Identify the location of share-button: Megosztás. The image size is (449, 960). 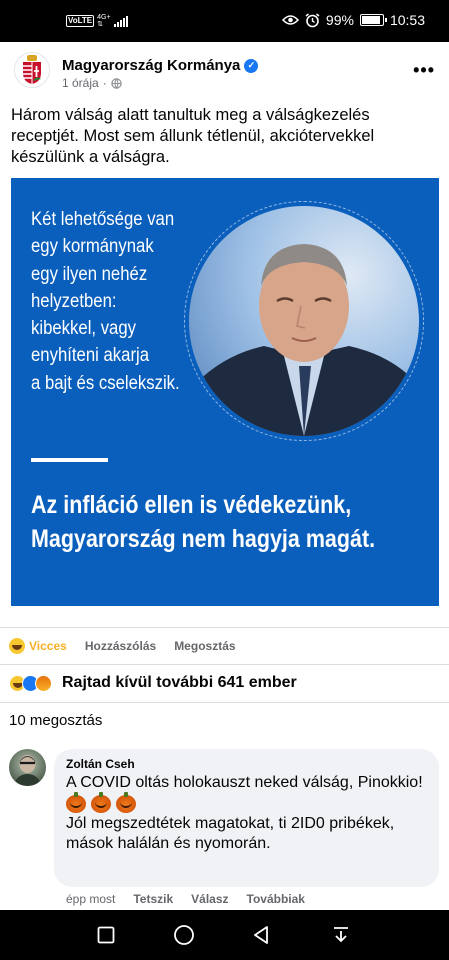
(204, 646).